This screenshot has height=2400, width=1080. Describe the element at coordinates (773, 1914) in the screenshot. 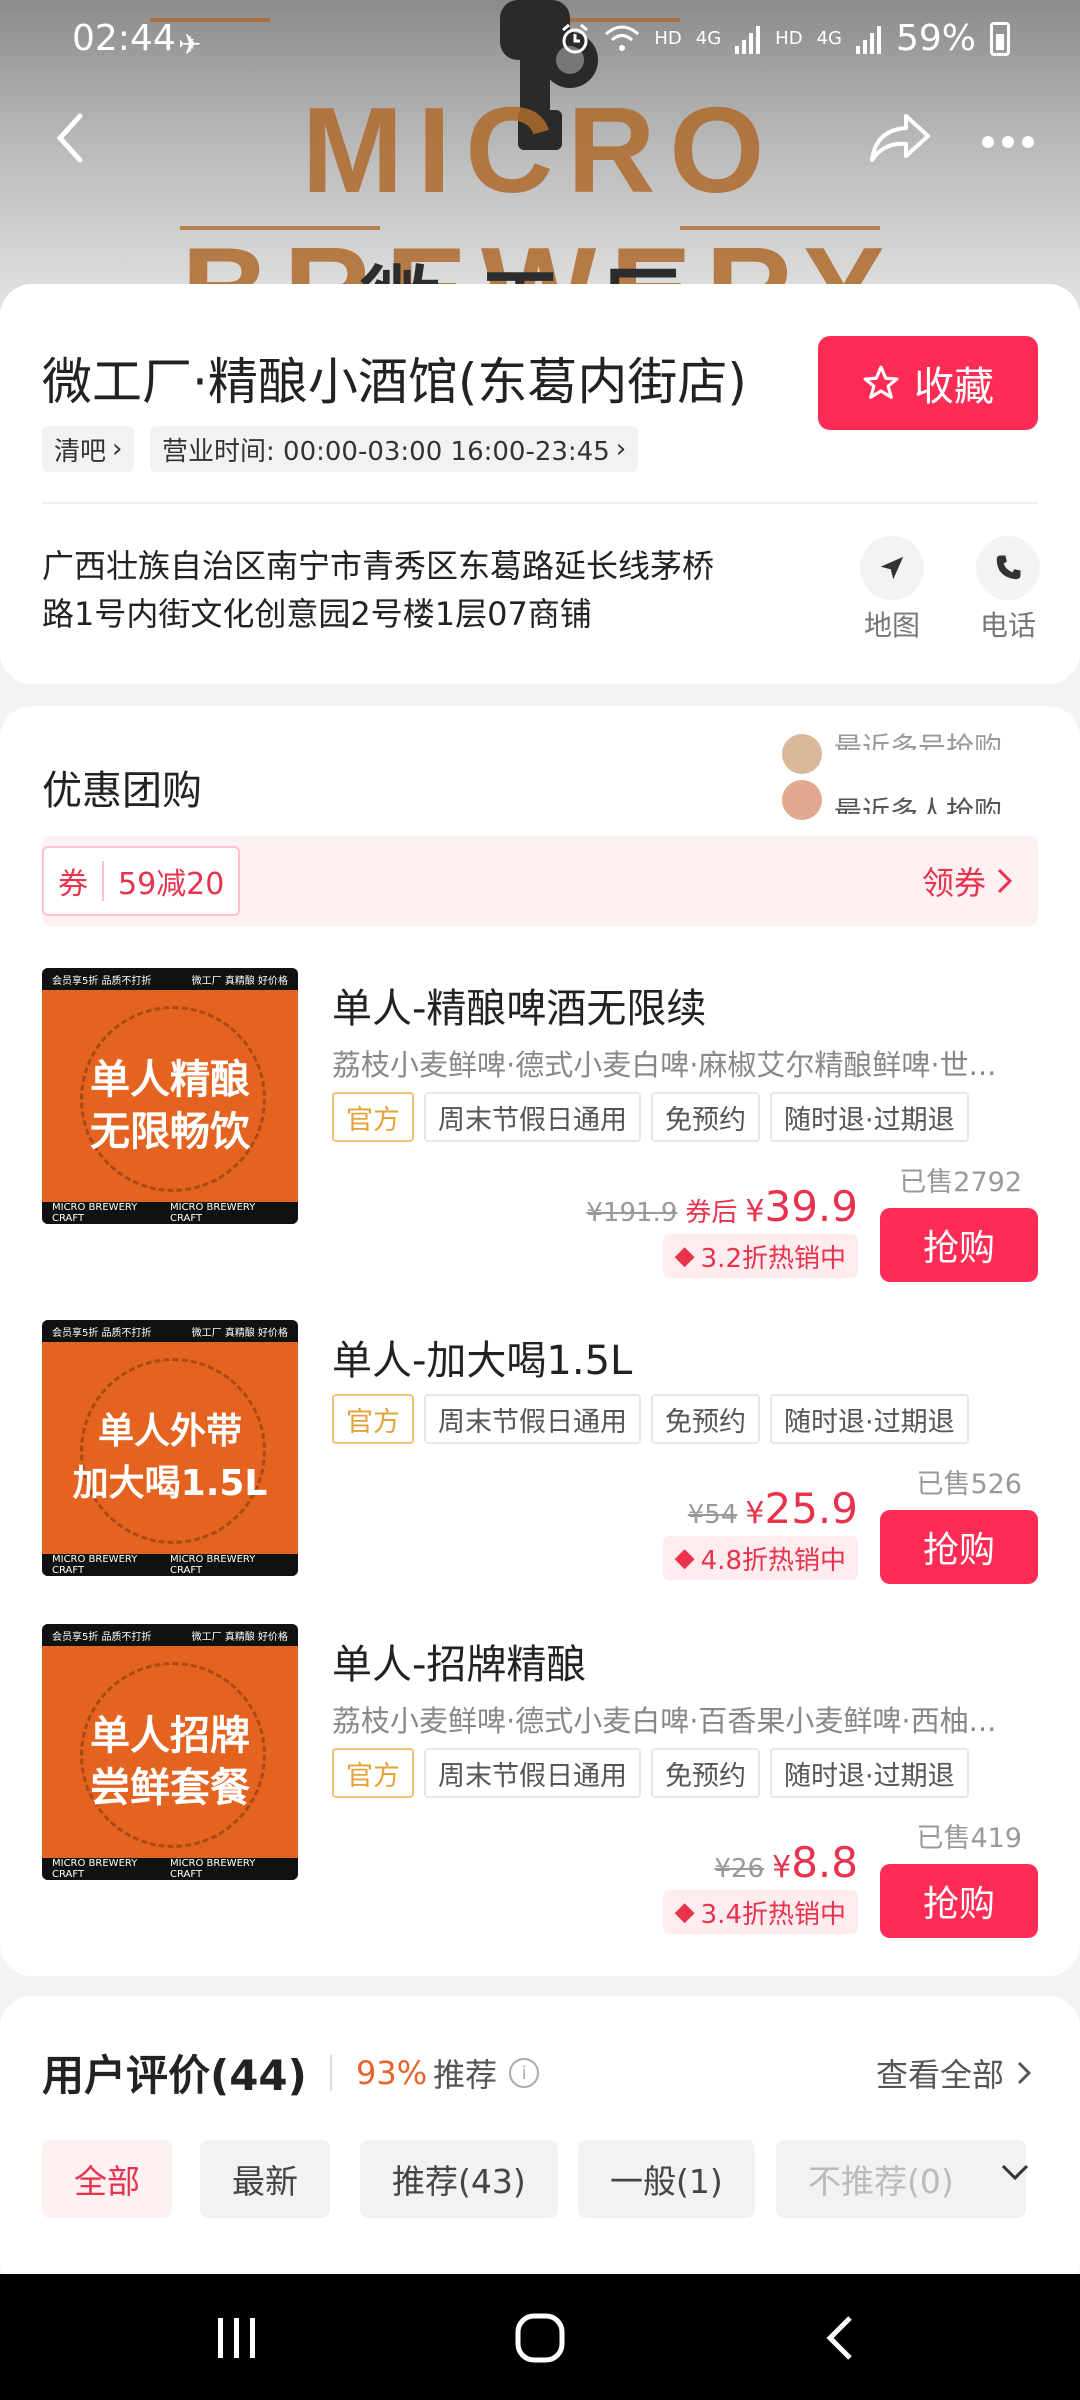

I see `hot-sale-label: 3.4折热销中` at that location.